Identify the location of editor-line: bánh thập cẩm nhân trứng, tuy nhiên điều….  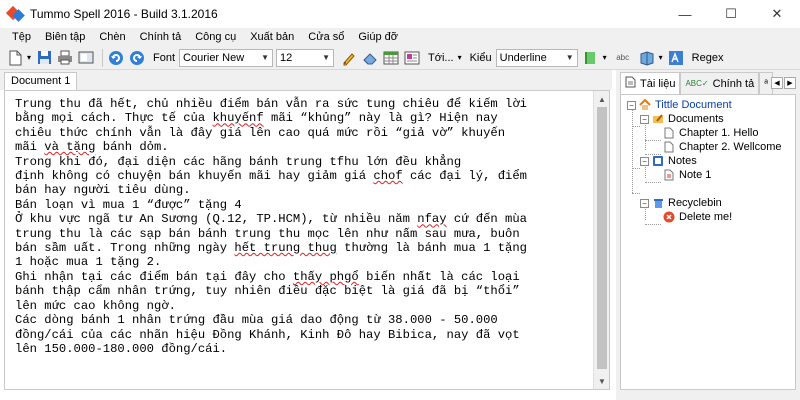
(304, 291).